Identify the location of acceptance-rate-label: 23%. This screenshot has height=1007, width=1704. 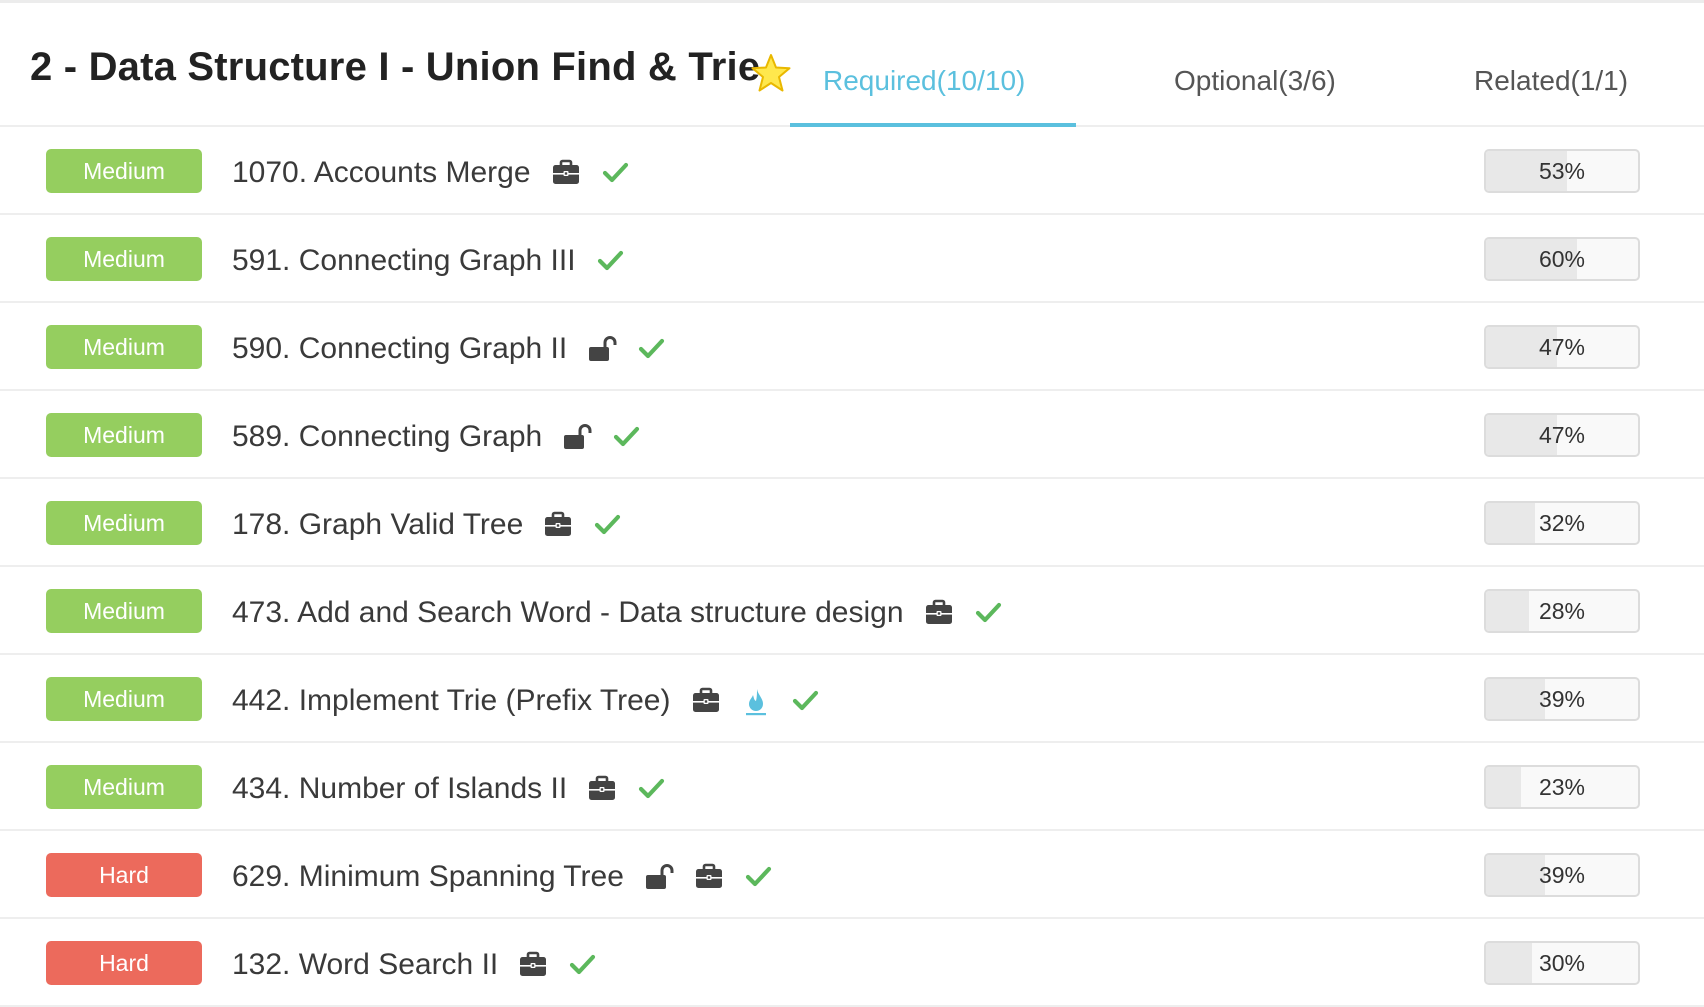
(1562, 787).